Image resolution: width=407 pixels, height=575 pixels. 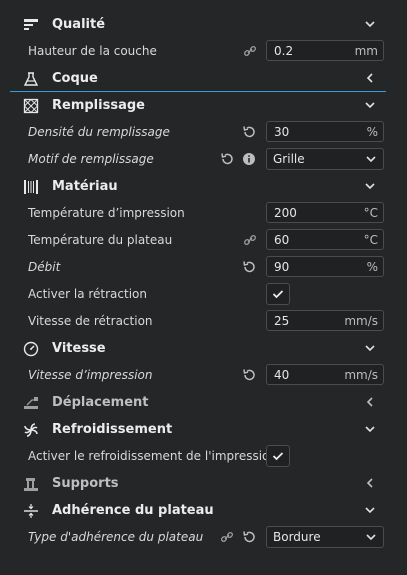 What do you see at coordinates (203, 132) in the screenshot?
I see `setting-row-infill-density: Densité du remplissage 30 %` at bounding box center [203, 132].